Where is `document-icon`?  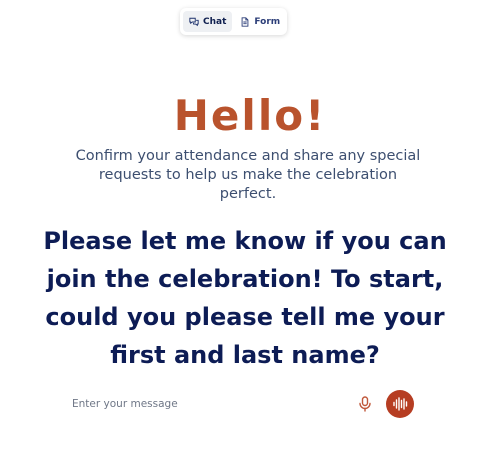
document-icon is located at coordinates (245, 21).